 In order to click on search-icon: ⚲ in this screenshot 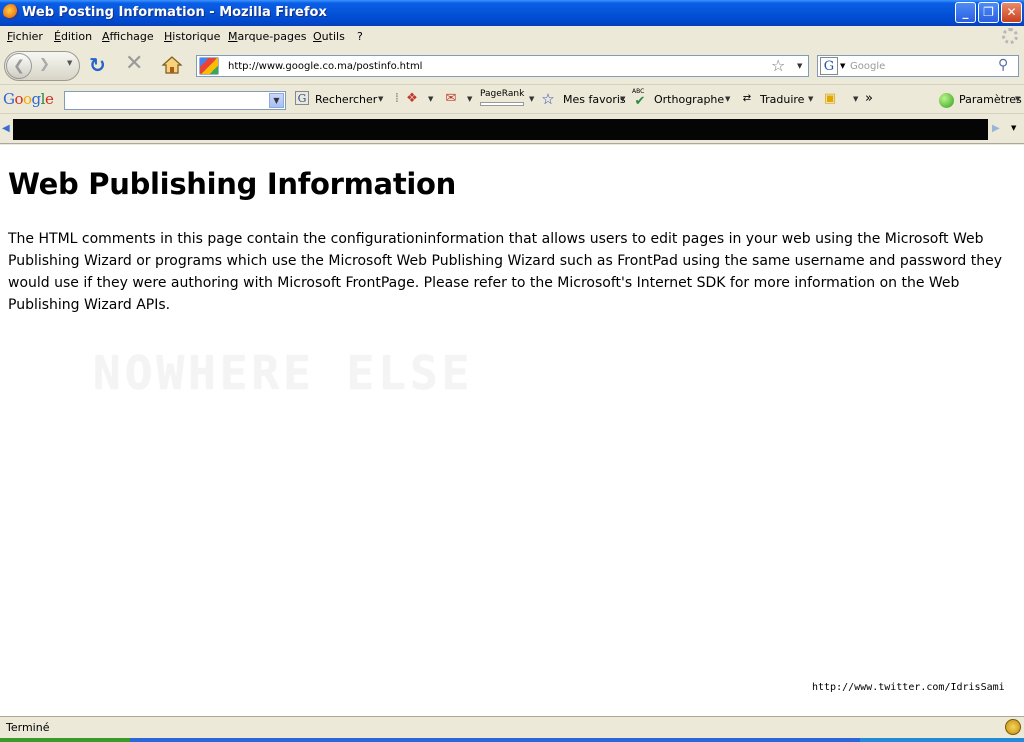, I will do `click(1003, 65)`.